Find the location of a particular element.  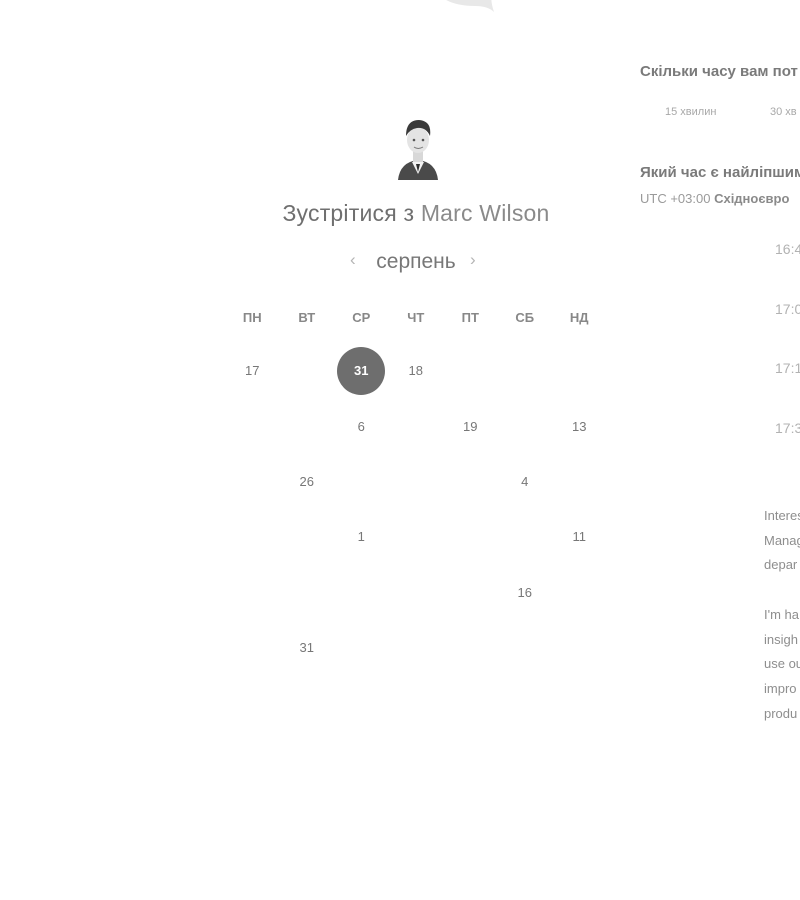

description-line: Manag is located at coordinates (782, 540).